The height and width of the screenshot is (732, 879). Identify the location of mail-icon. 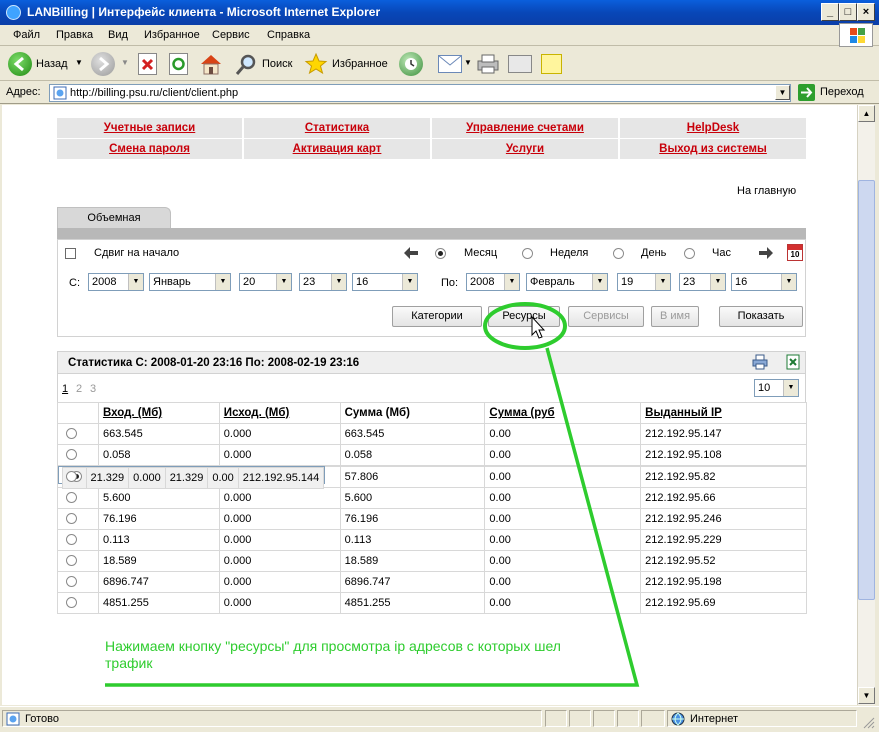
(450, 64).